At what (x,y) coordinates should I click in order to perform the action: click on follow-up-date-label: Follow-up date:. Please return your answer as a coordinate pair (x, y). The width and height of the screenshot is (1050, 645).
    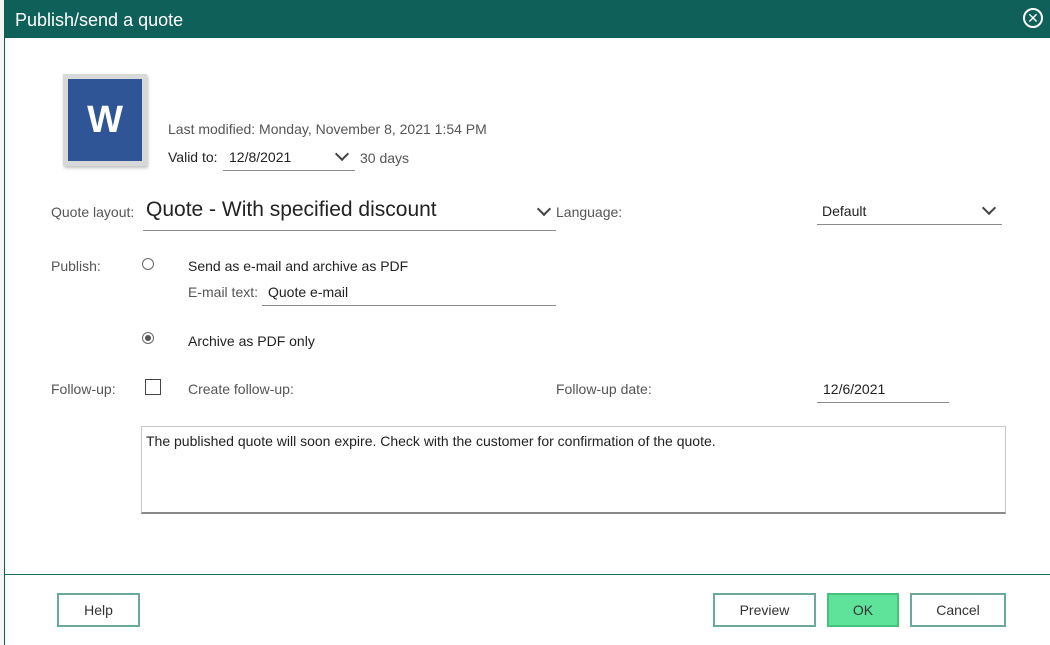
    Looking at the image, I should click on (604, 389).